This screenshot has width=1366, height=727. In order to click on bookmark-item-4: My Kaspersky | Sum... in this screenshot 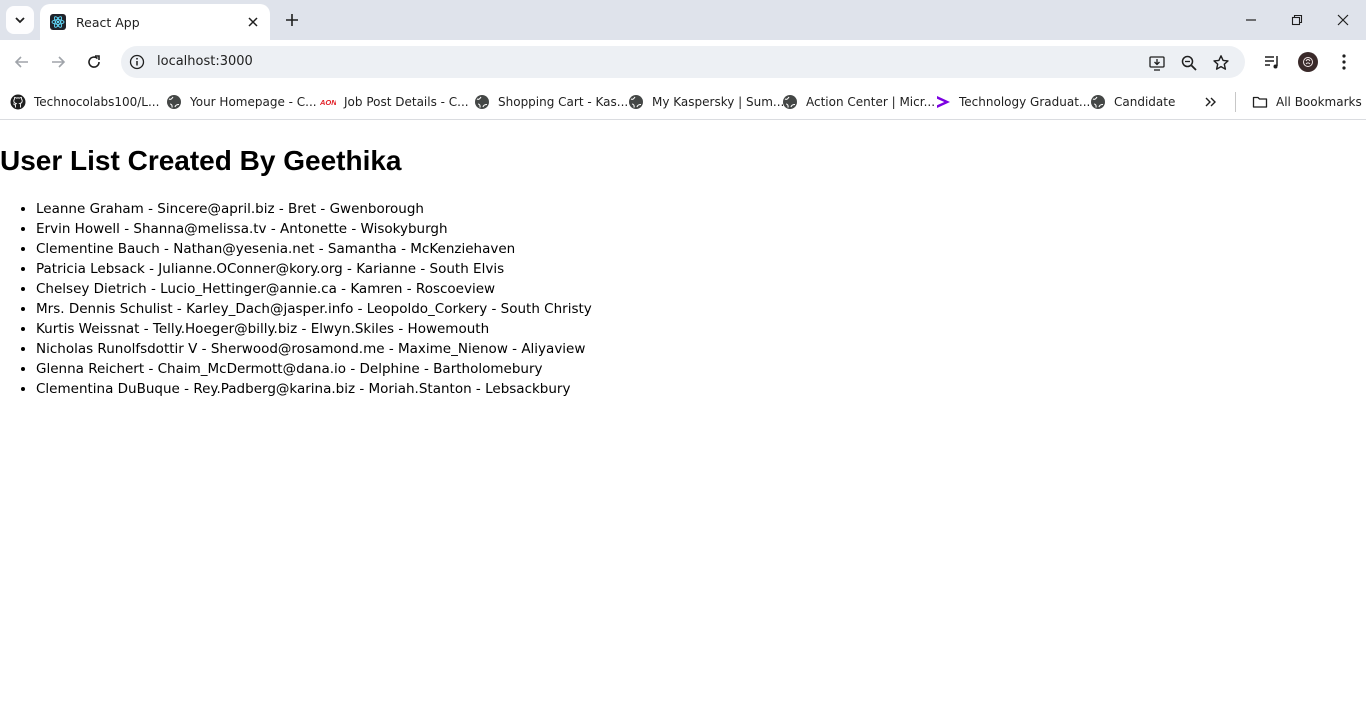, I will do `click(706, 102)`.